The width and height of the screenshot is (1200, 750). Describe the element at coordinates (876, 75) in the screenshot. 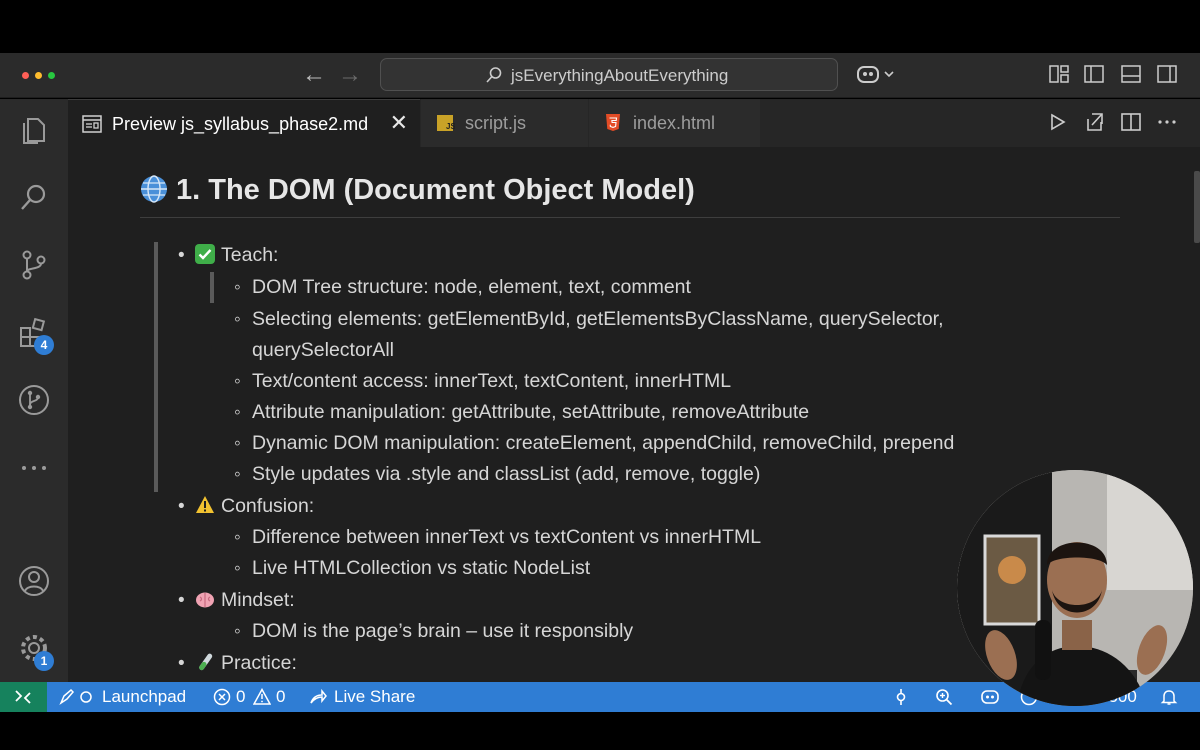

I see `copilot-icon` at that location.